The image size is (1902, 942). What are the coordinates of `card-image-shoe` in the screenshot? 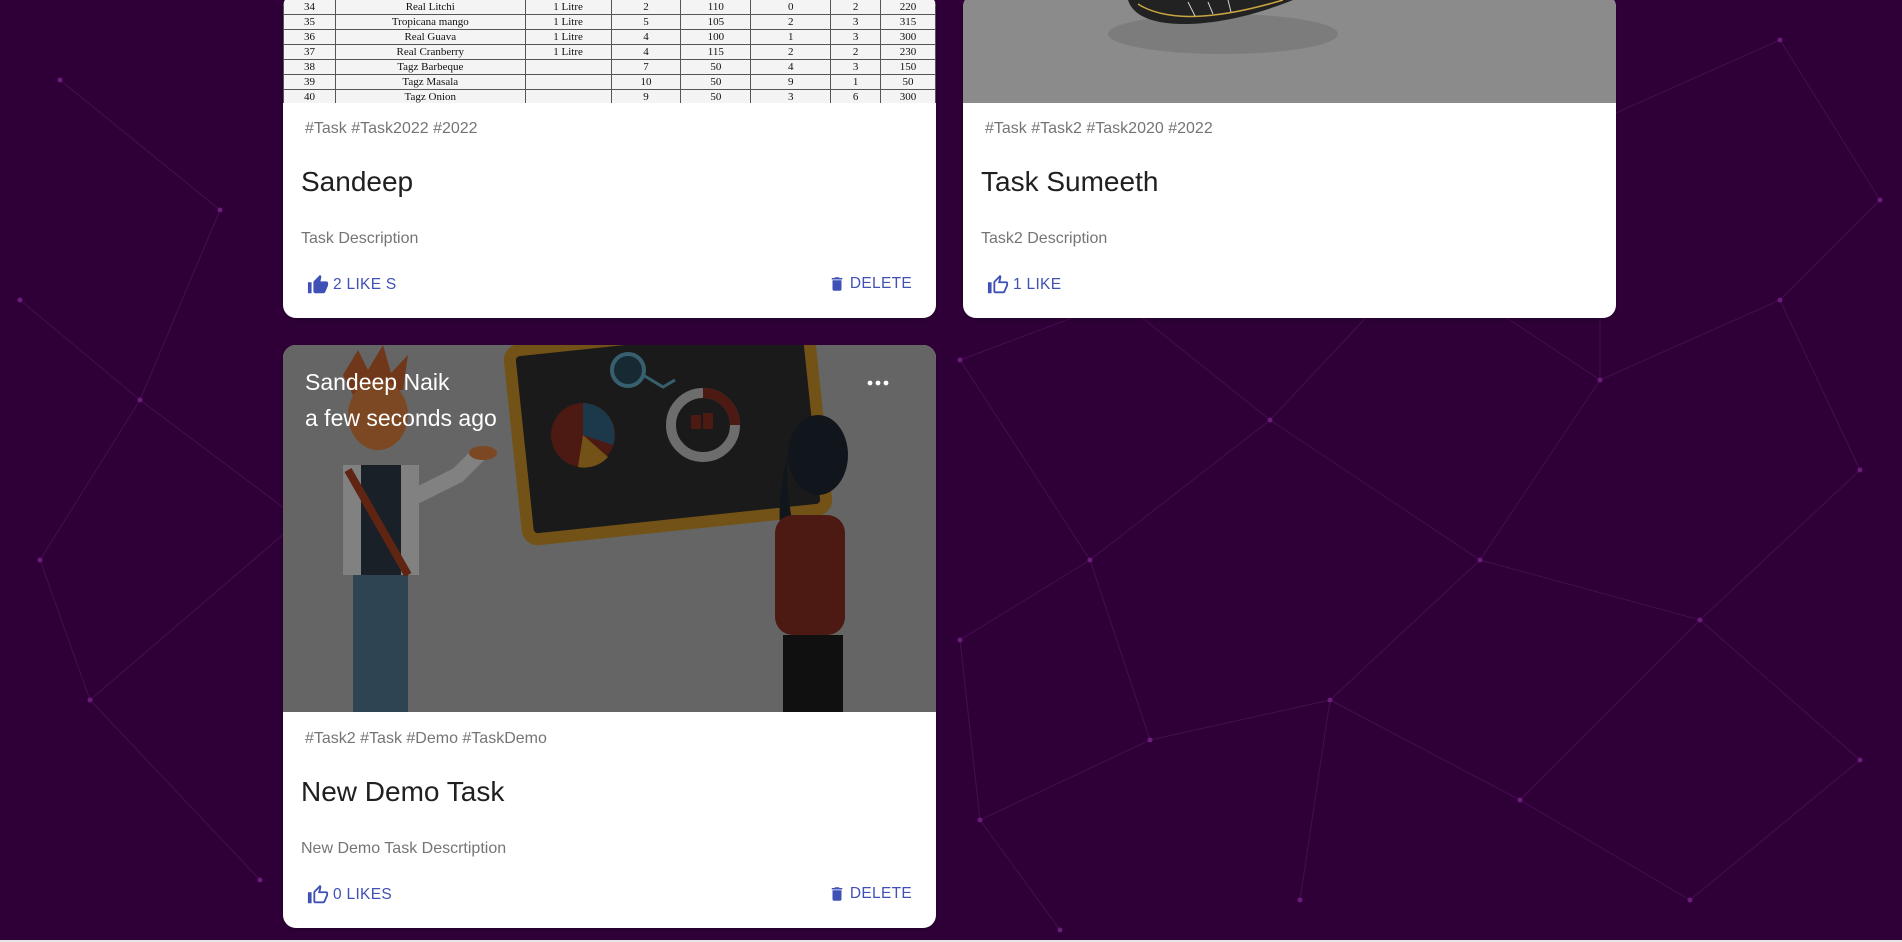 It's located at (1289, 51).